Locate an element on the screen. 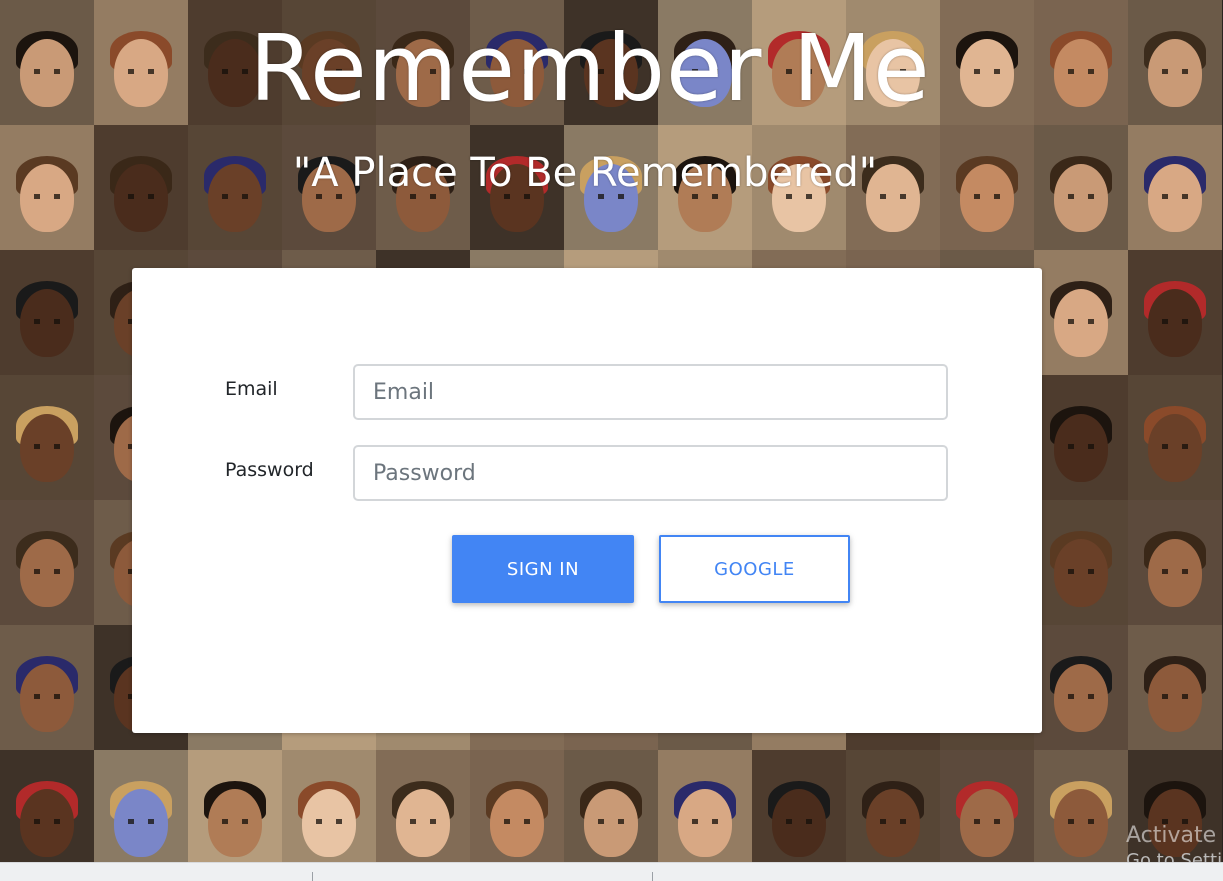 This screenshot has height=881, width=1223. email-row: Email is located at coordinates (587, 392).